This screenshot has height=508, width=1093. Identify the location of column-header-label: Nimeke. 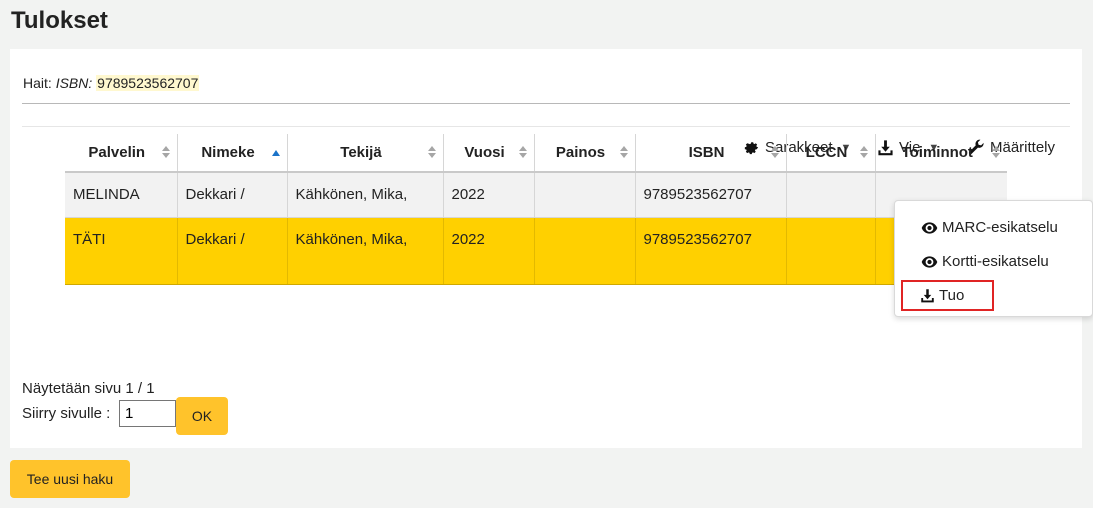
(228, 152).